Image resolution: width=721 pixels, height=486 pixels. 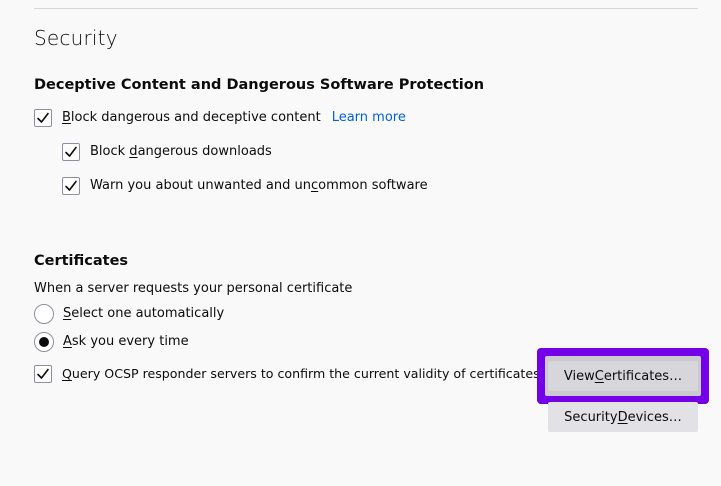 I want to click on radio-select-automatically, so click(x=44, y=314).